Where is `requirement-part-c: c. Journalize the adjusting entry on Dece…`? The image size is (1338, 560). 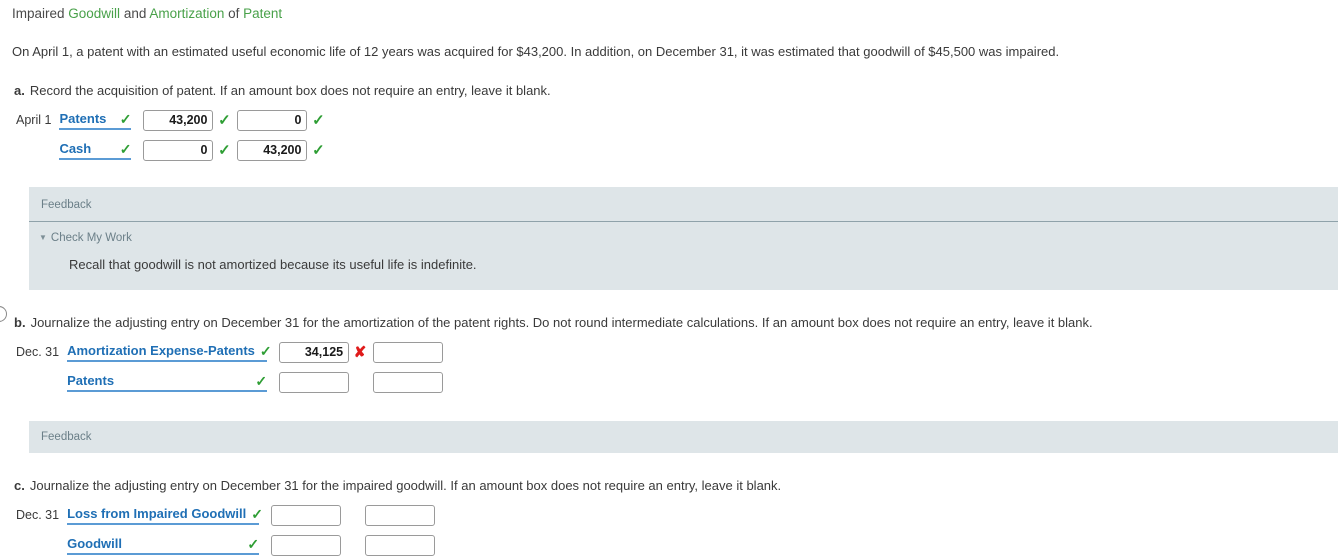
requirement-part-c: c. Journalize the adjusting entry on Dece… is located at coordinates (669, 518).